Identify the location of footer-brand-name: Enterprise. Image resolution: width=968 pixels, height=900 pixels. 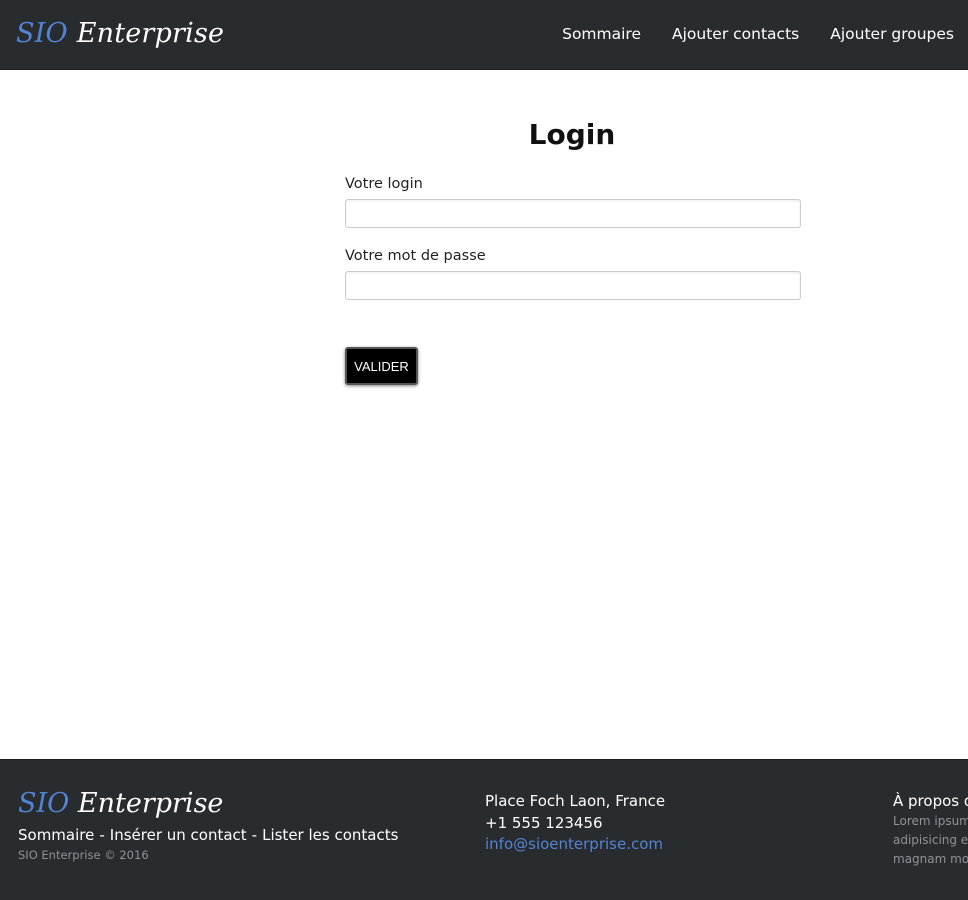
(150, 803).